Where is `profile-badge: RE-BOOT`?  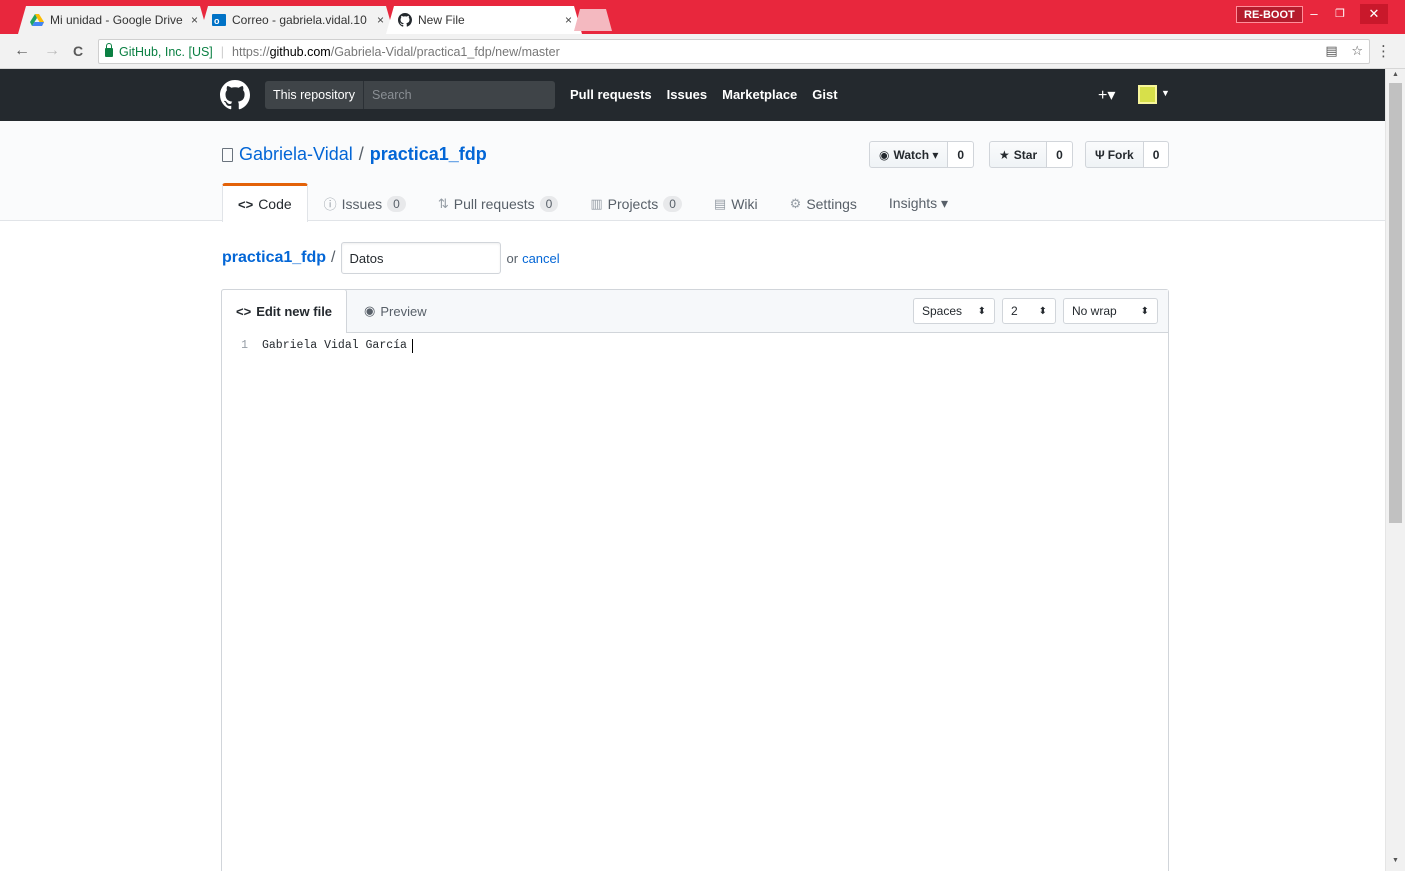 profile-badge: RE-BOOT is located at coordinates (1269, 14).